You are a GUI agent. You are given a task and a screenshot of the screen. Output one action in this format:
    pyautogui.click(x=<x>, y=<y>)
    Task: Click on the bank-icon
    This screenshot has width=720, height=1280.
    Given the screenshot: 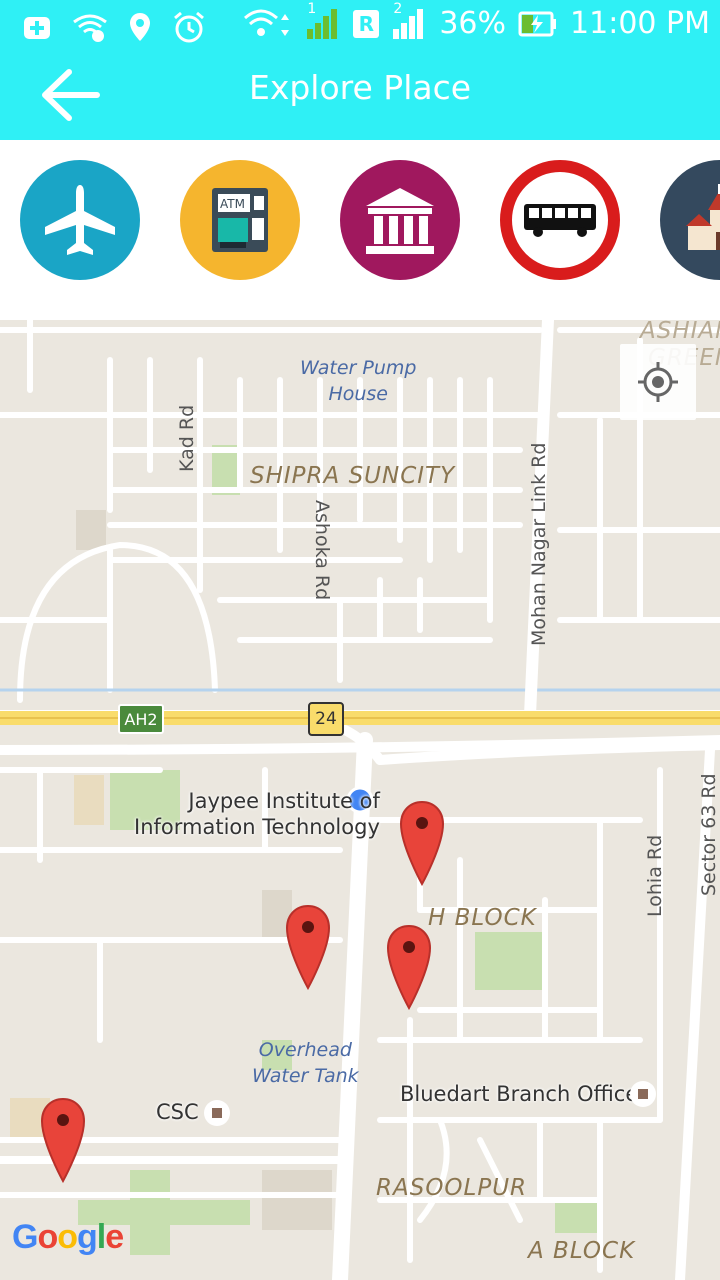 What is the action you would take?
    pyautogui.click(x=400, y=221)
    